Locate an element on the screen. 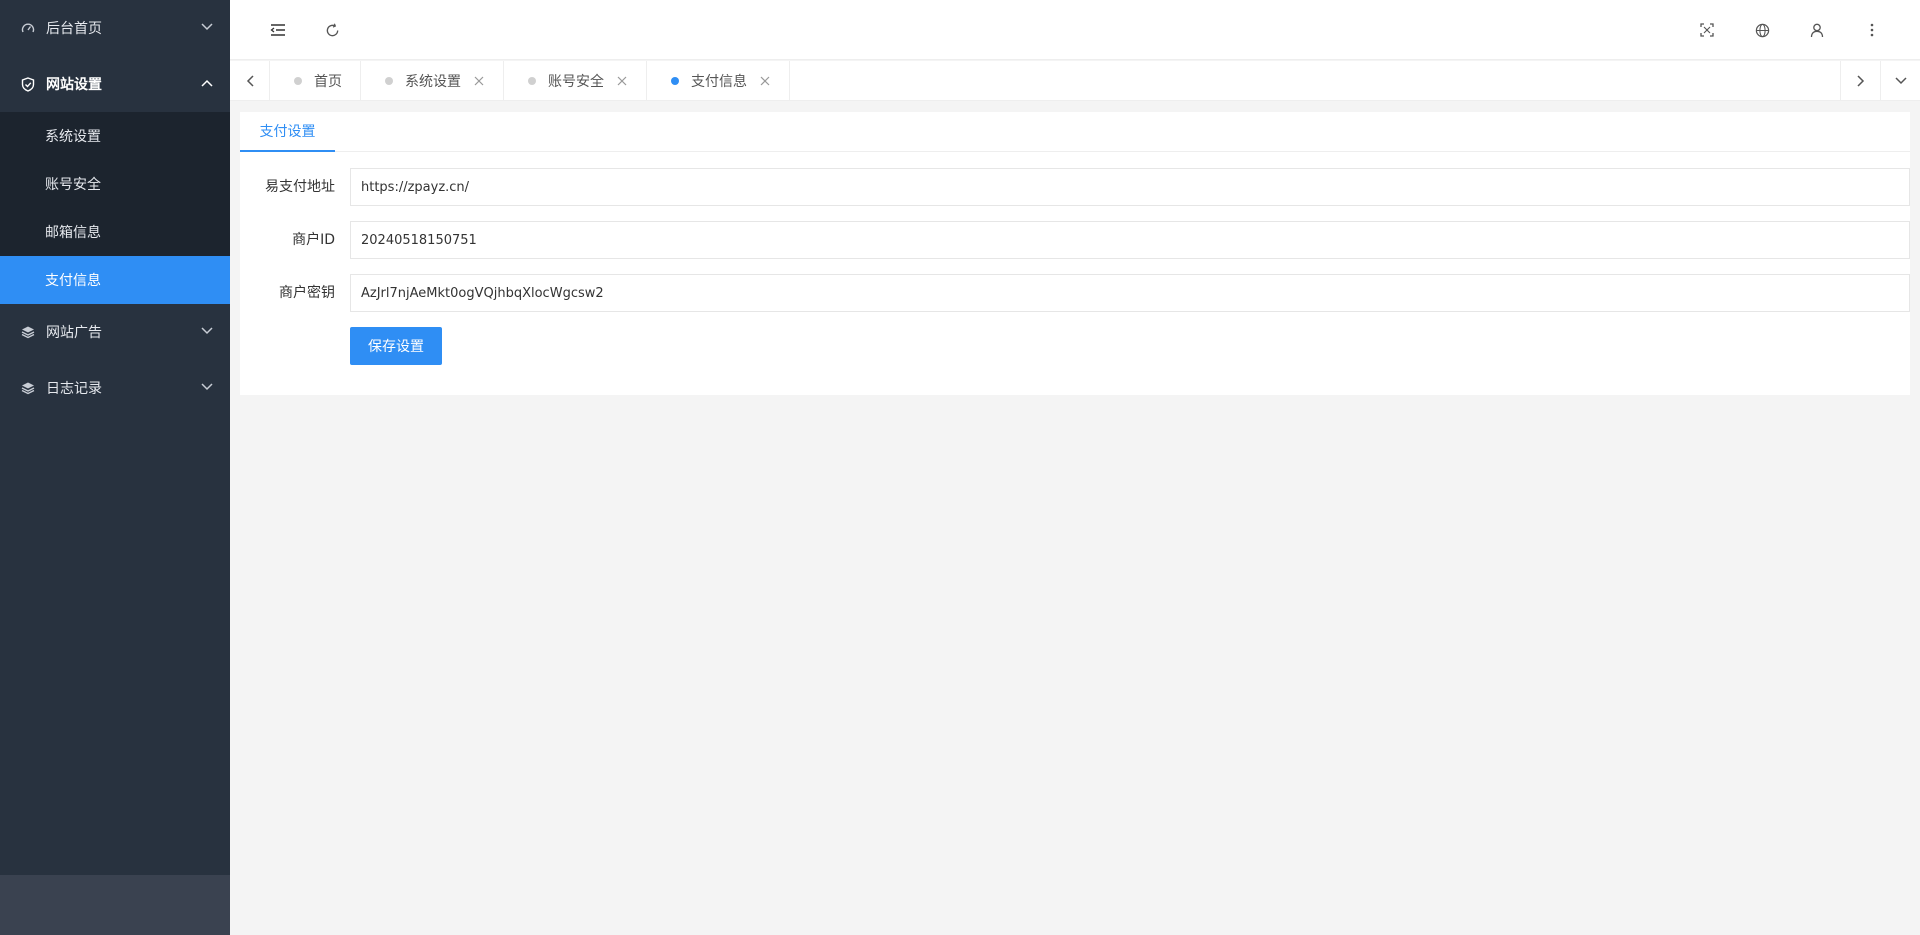 This screenshot has height=935, width=1920. sidebar-item-payment-info: 支付信息 is located at coordinates (115, 280).